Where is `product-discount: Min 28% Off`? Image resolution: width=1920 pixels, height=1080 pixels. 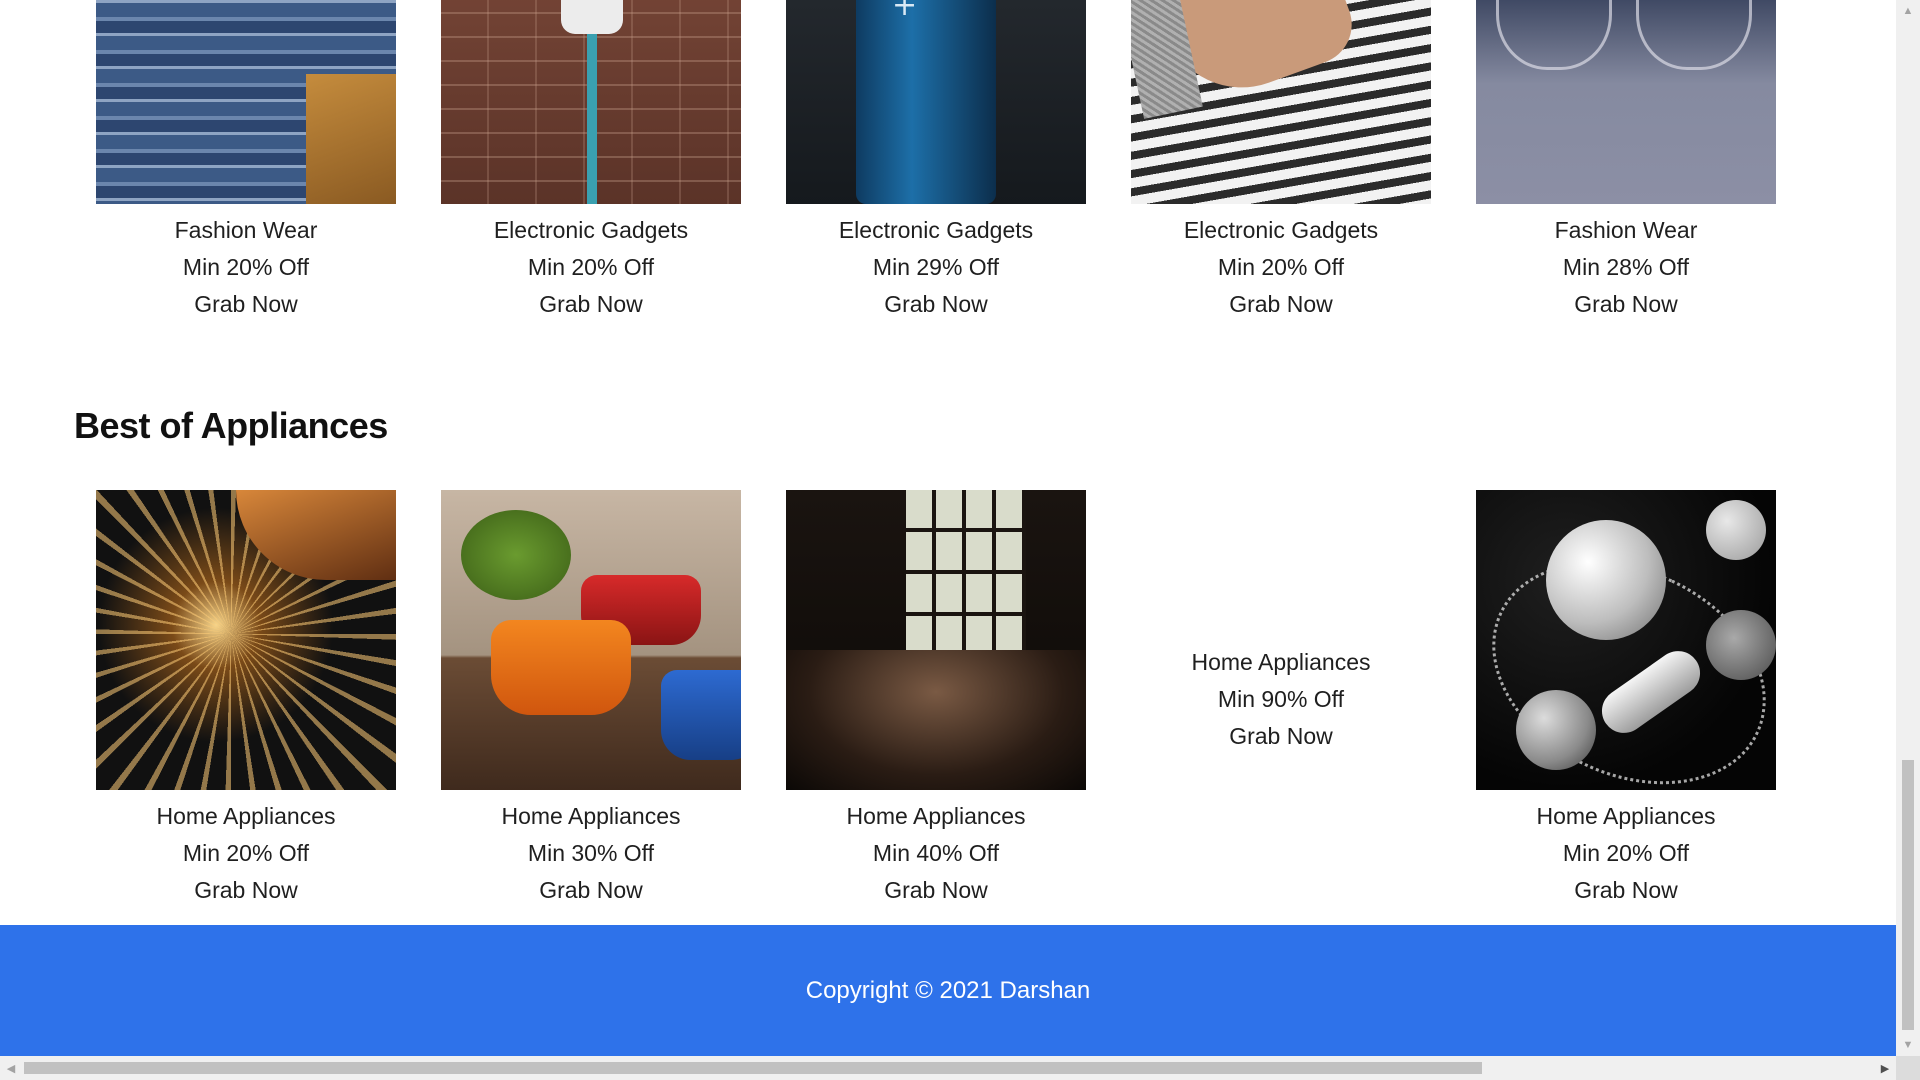 product-discount: Min 28% Off is located at coordinates (1626, 267).